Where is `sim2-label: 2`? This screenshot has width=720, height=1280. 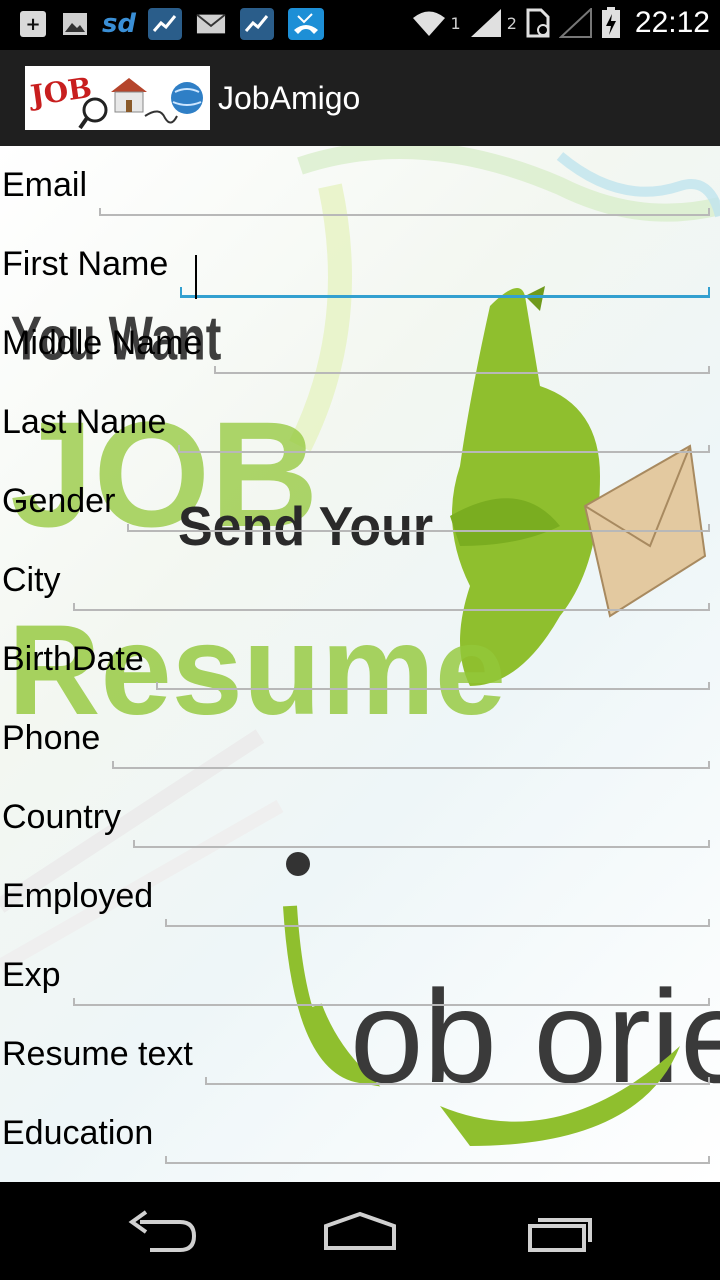 sim2-label: 2 is located at coordinates (511, 23).